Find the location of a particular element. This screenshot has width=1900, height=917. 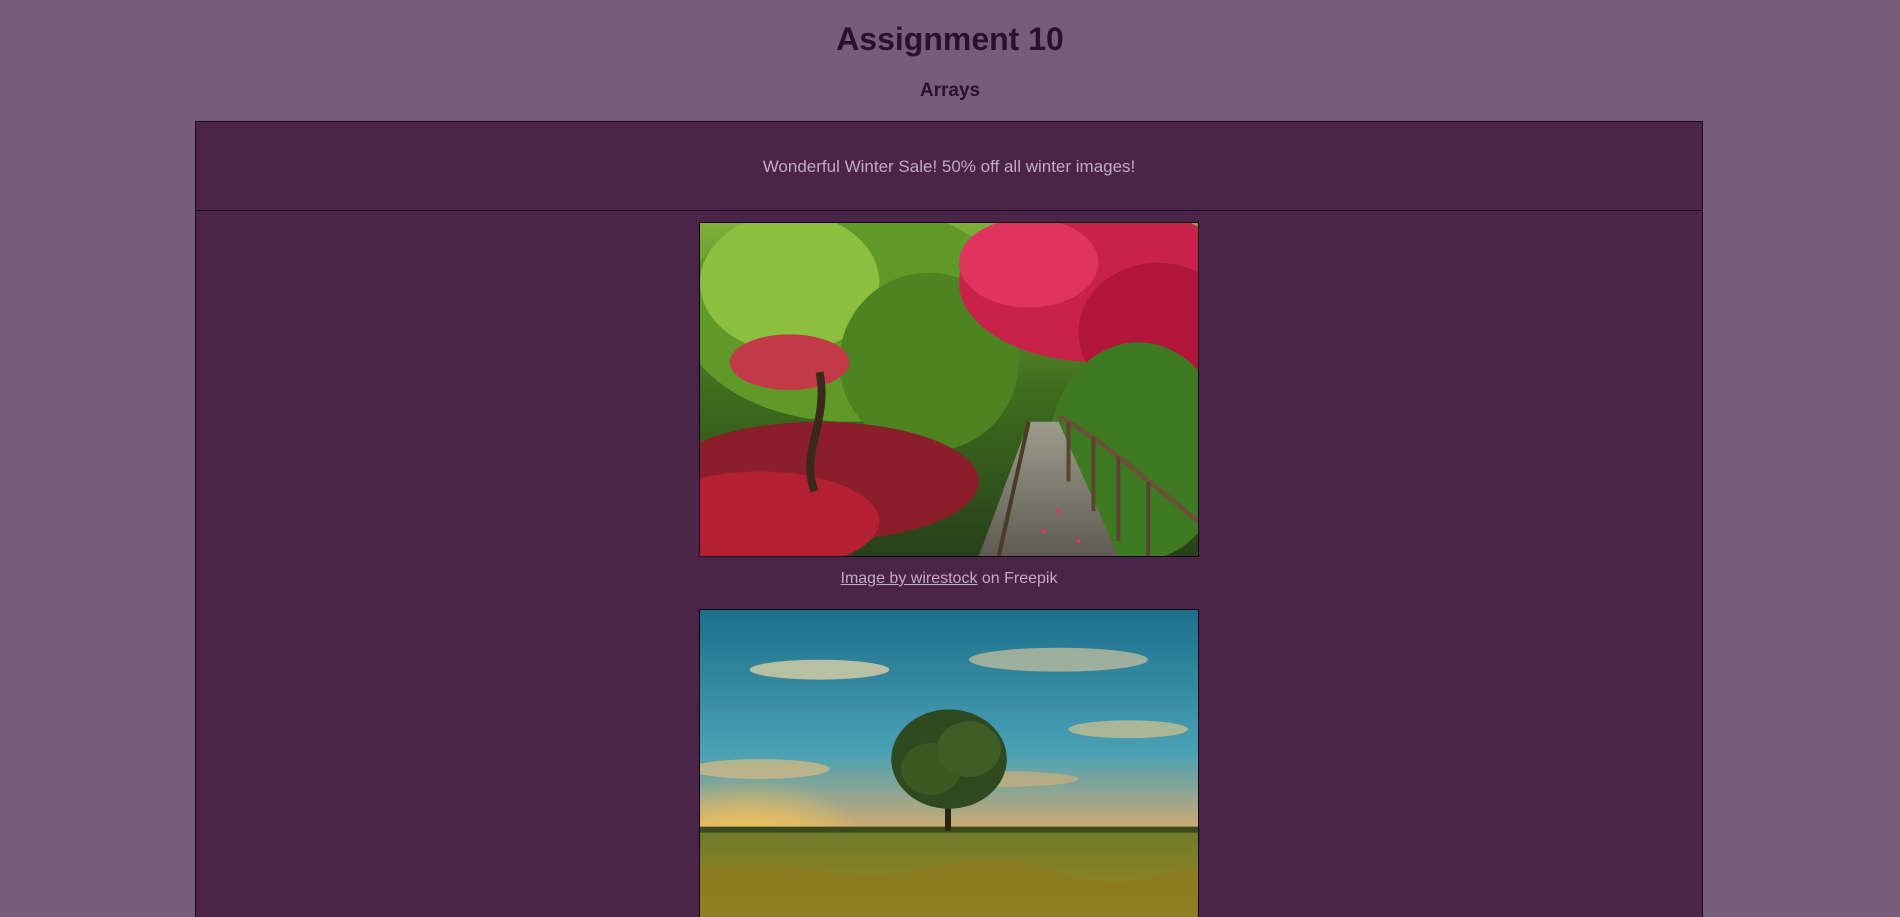

garden-path-photo is located at coordinates (949, 389).